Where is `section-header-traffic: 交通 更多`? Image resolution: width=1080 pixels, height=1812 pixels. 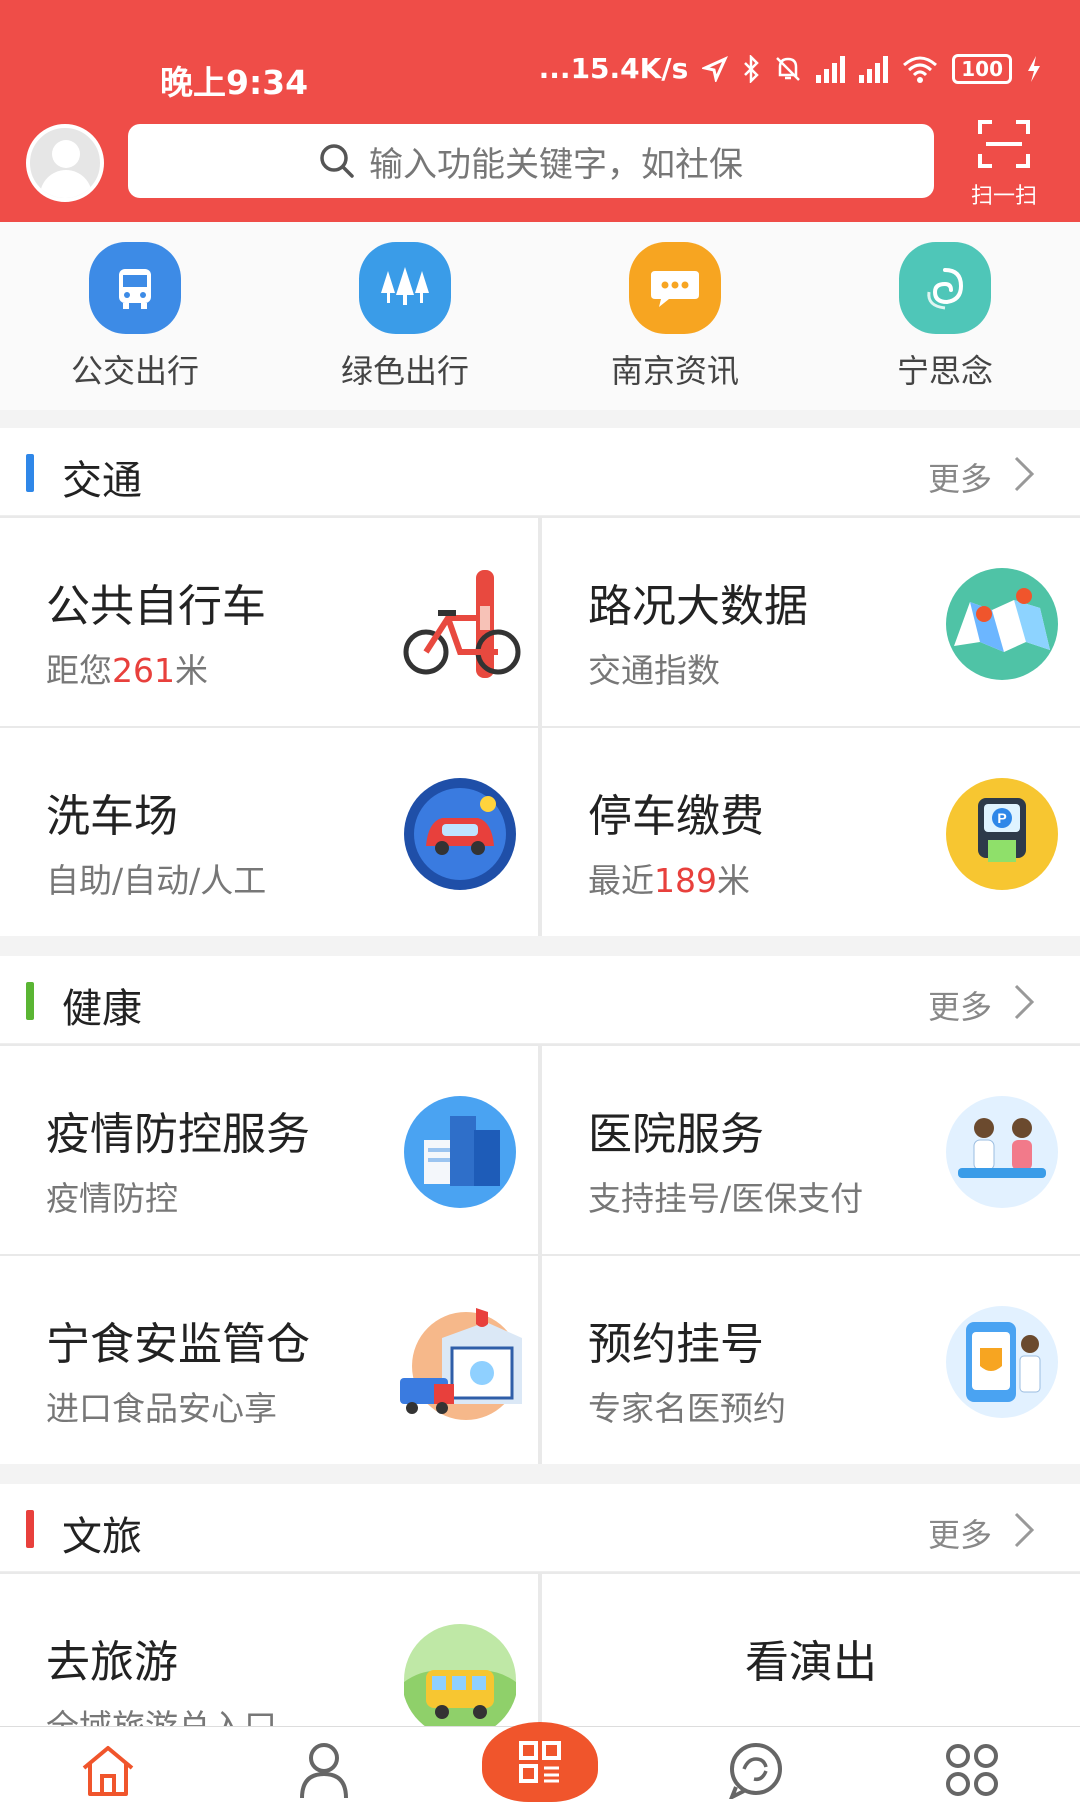 section-header-traffic: 交通 更多 is located at coordinates (540, 472).